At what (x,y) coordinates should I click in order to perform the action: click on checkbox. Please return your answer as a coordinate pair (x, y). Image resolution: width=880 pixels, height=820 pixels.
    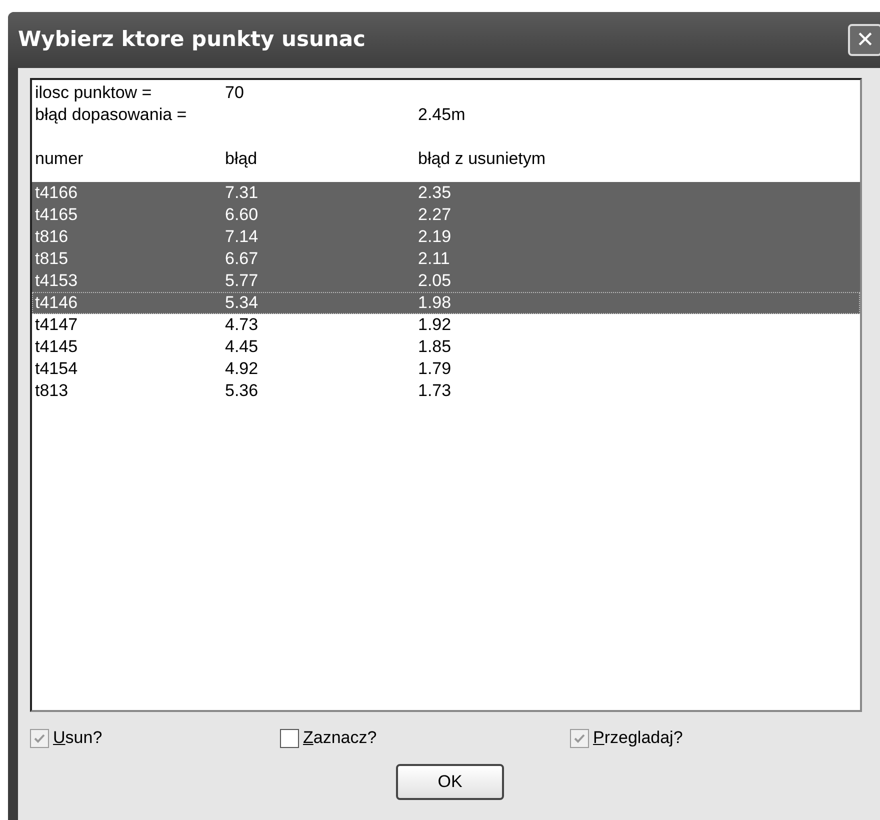
    Looking at the image, I should click on (289, 738).